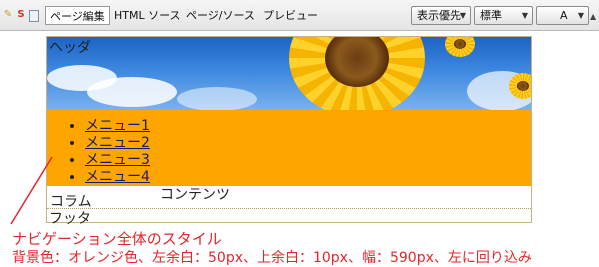  I want to click on annotation-pointer-line, so click(31, 190).